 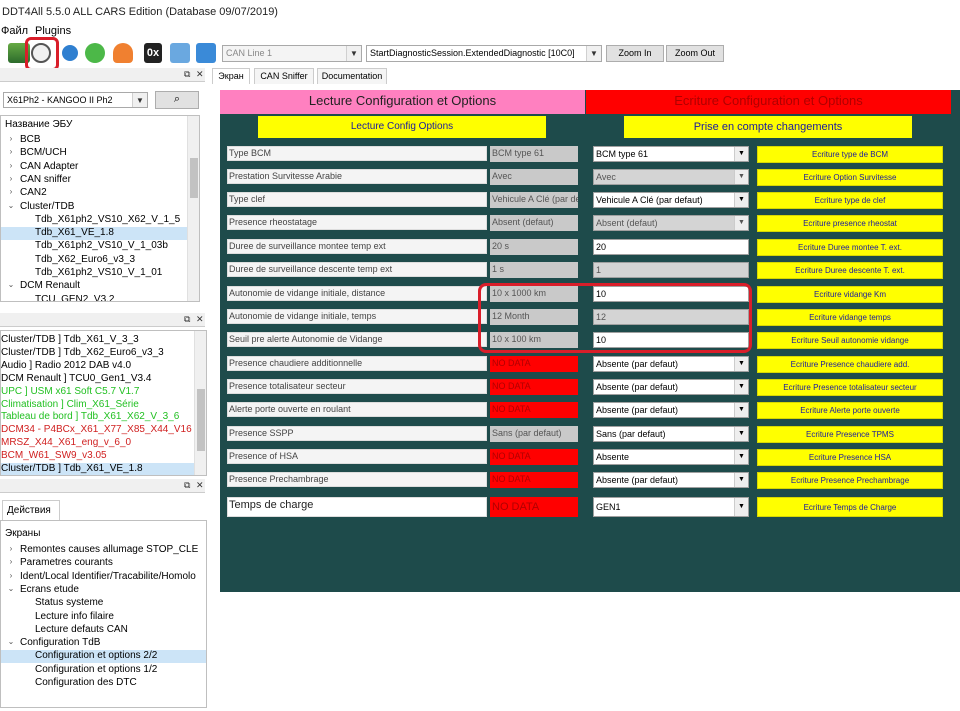 What do you see at coordinates (98, 430) in the screenshot?
I see `history-item: DCM34 - P4BCx_X61_X77_X85_X44_V16` at bounding box center [98, 430].